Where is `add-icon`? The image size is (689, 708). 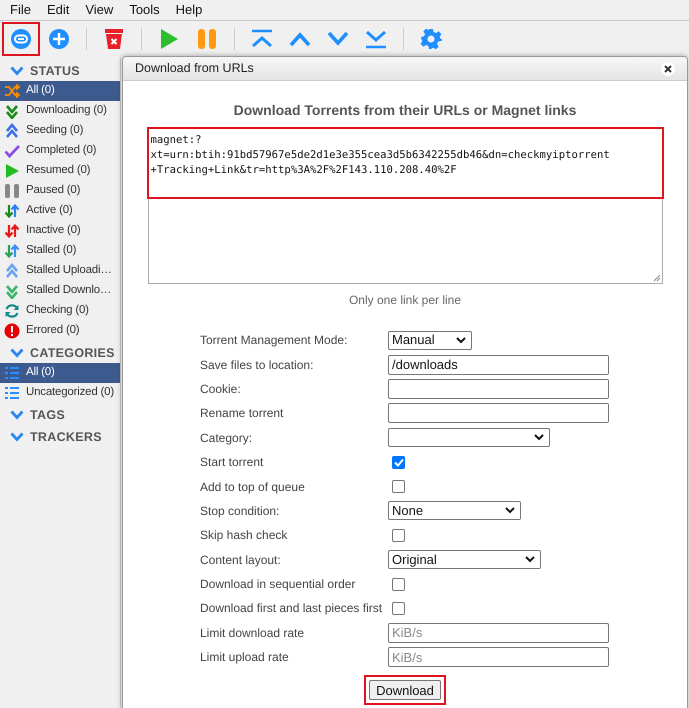 add-icon is located at coordinates (59, 39).